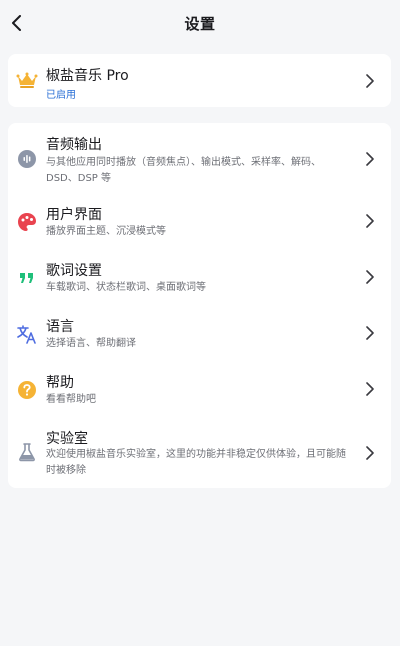  What do you see at coordinates (87, 76) in the screenshot?
I see `pro-label: 椒盐音乐 Pro` at bounding box center [87, 76].